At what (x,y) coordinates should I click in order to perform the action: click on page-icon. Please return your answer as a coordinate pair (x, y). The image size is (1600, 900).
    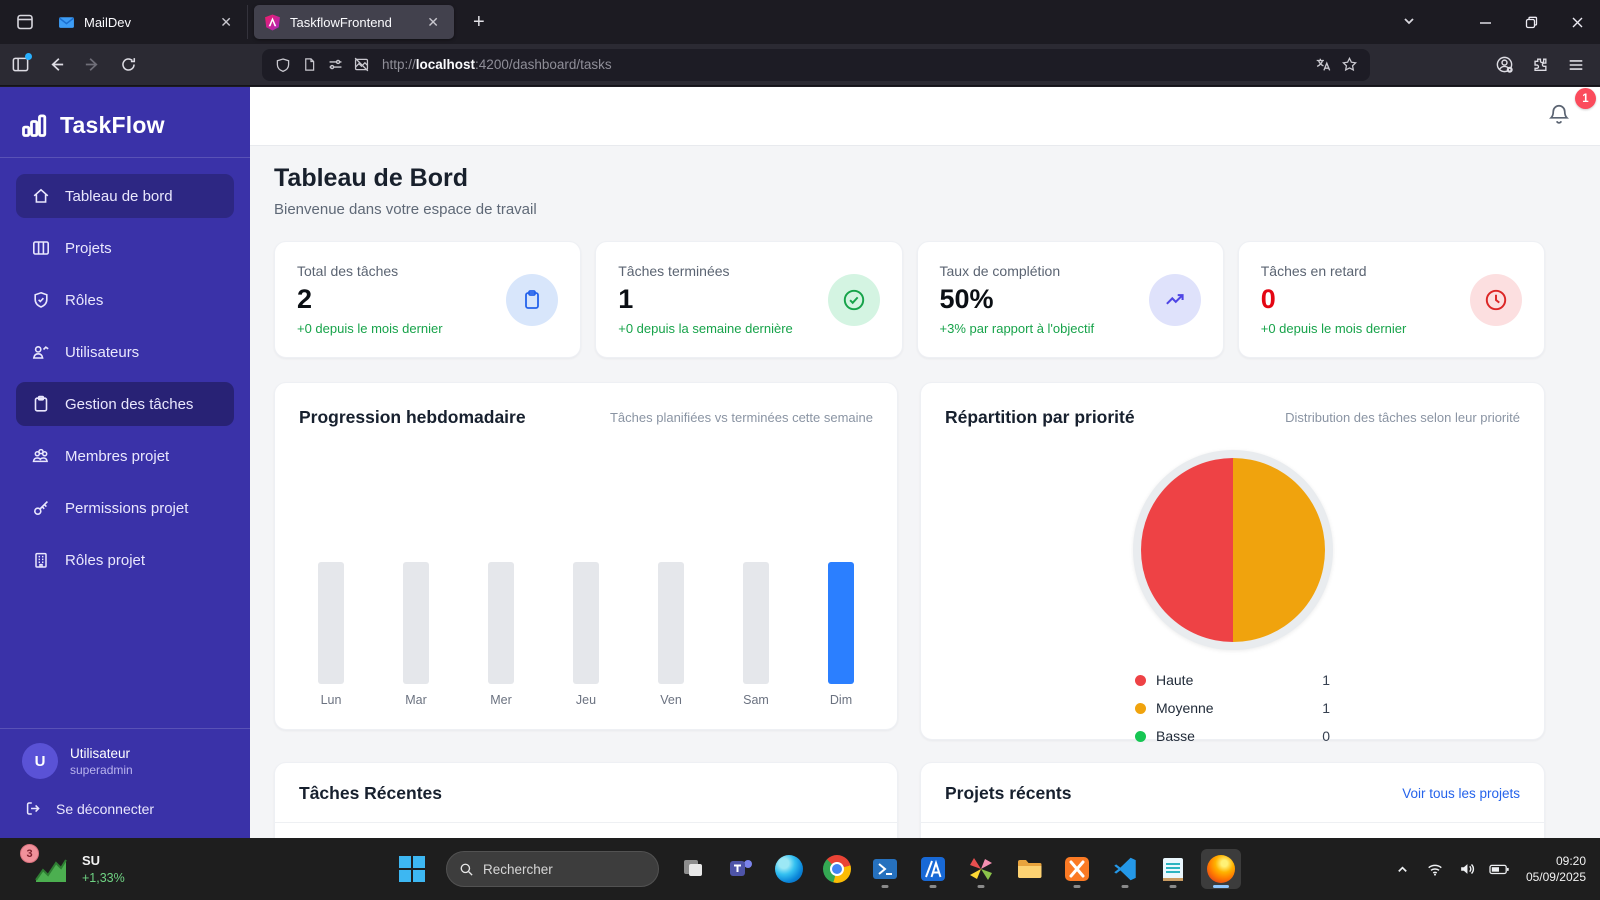
    Looking at the image, I should click on (309, 65).